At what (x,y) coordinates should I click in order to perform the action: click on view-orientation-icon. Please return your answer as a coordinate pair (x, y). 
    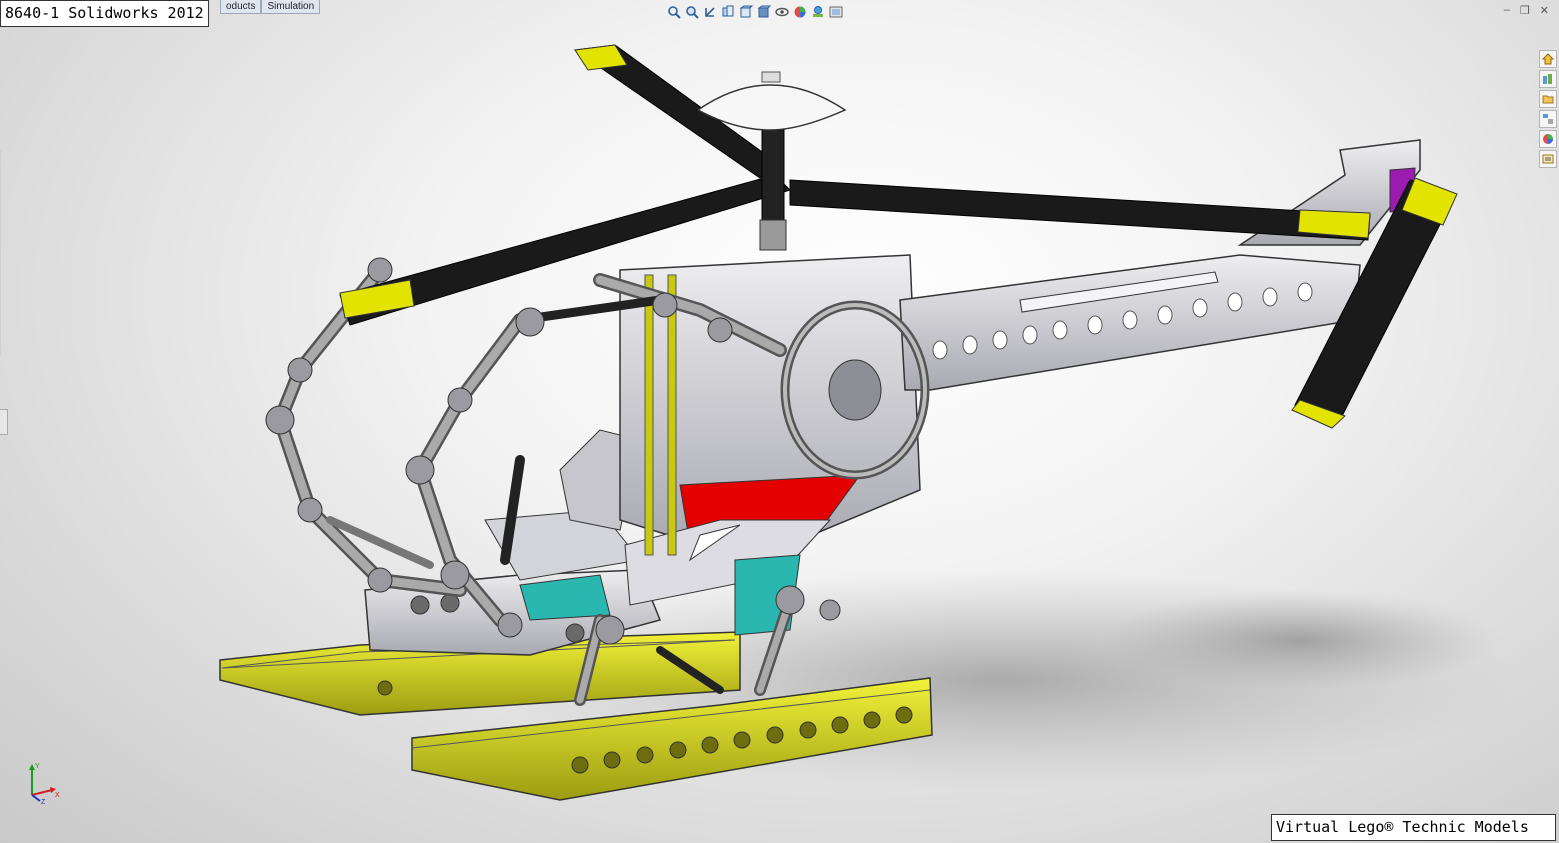
    Looking at the image, I should click on (746, 12).